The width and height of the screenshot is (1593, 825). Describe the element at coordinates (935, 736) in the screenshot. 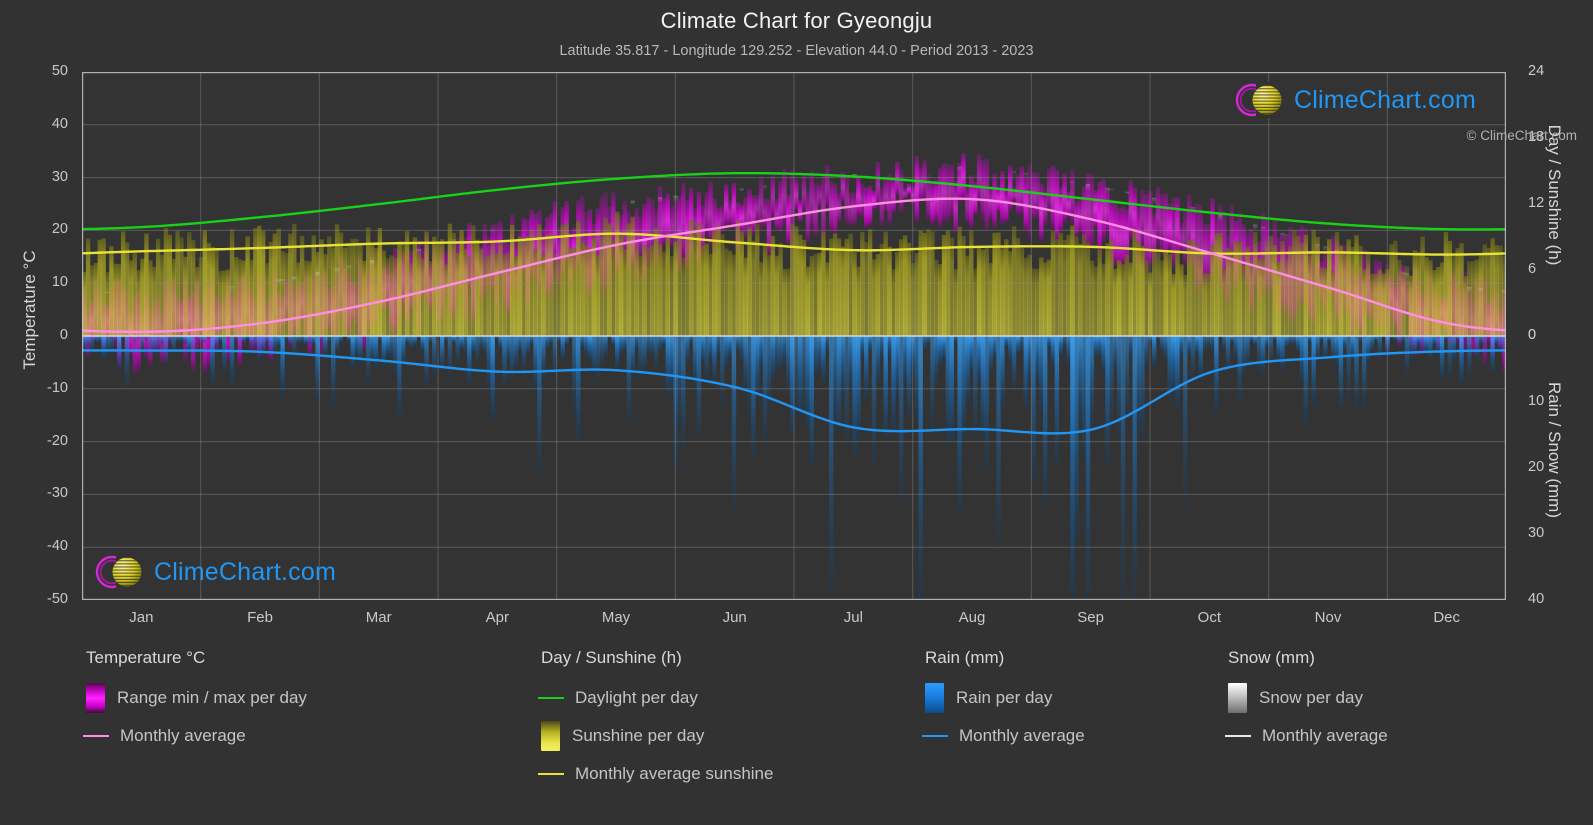

I see `line-rain-icon` at that location.